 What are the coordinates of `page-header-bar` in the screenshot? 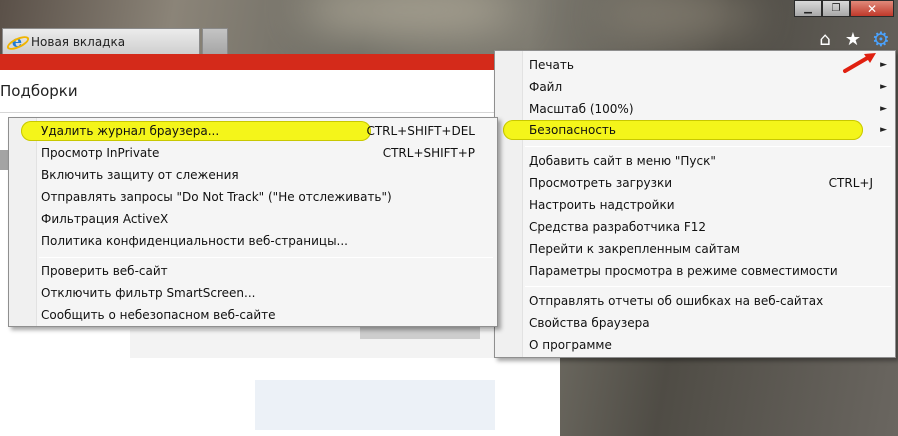 It's located at (280, 62).